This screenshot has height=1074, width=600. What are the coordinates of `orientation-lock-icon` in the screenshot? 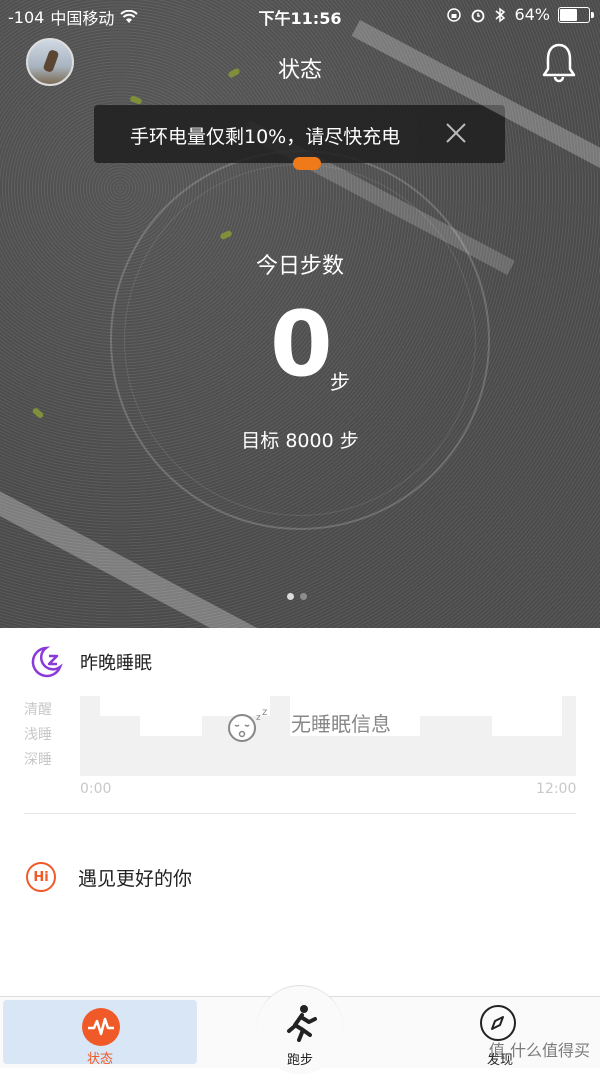 It's located at (454, 14).